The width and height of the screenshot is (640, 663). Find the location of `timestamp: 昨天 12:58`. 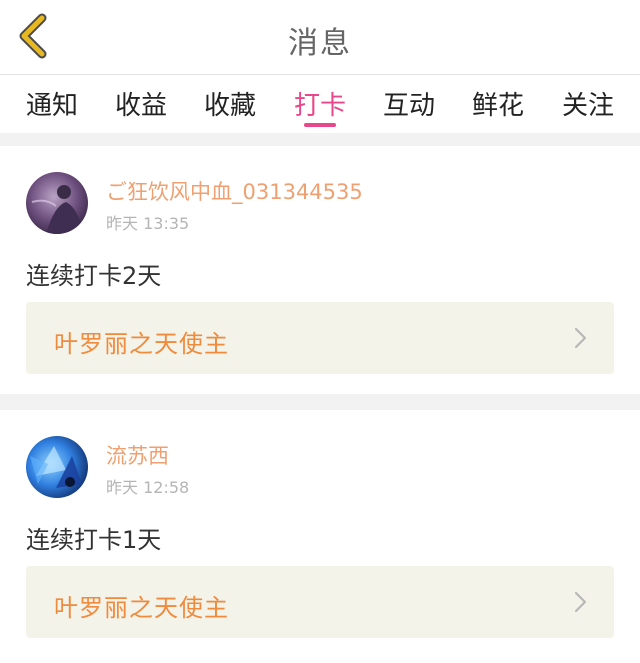

timestamp: 昨天 12:58 is located at coordinates (148, 487).